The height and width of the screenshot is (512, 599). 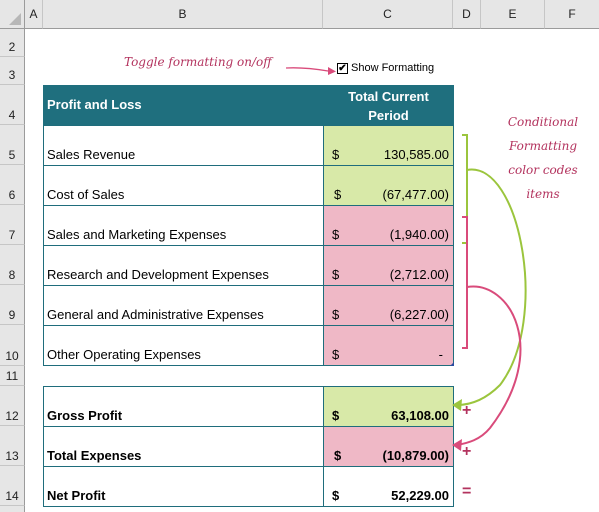 What do you see at coordinates (388, 265) in the screenshot?
I see `value-cell: $ (2,712.00)` at bounding box center [388, 265].